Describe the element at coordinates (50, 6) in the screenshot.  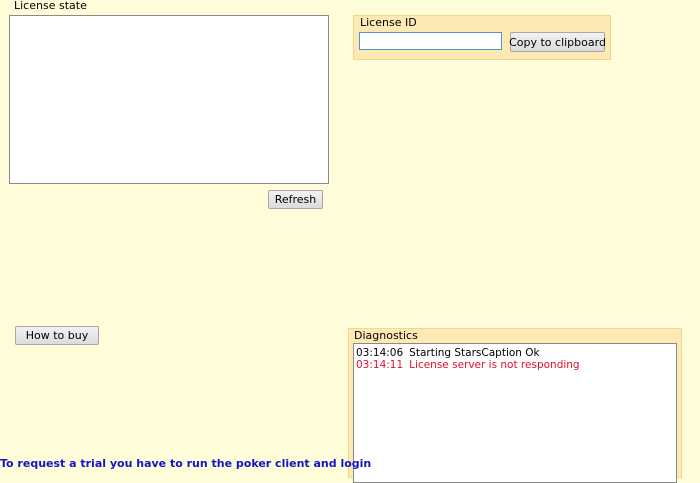
I see `license-state-label: License state` at that location.